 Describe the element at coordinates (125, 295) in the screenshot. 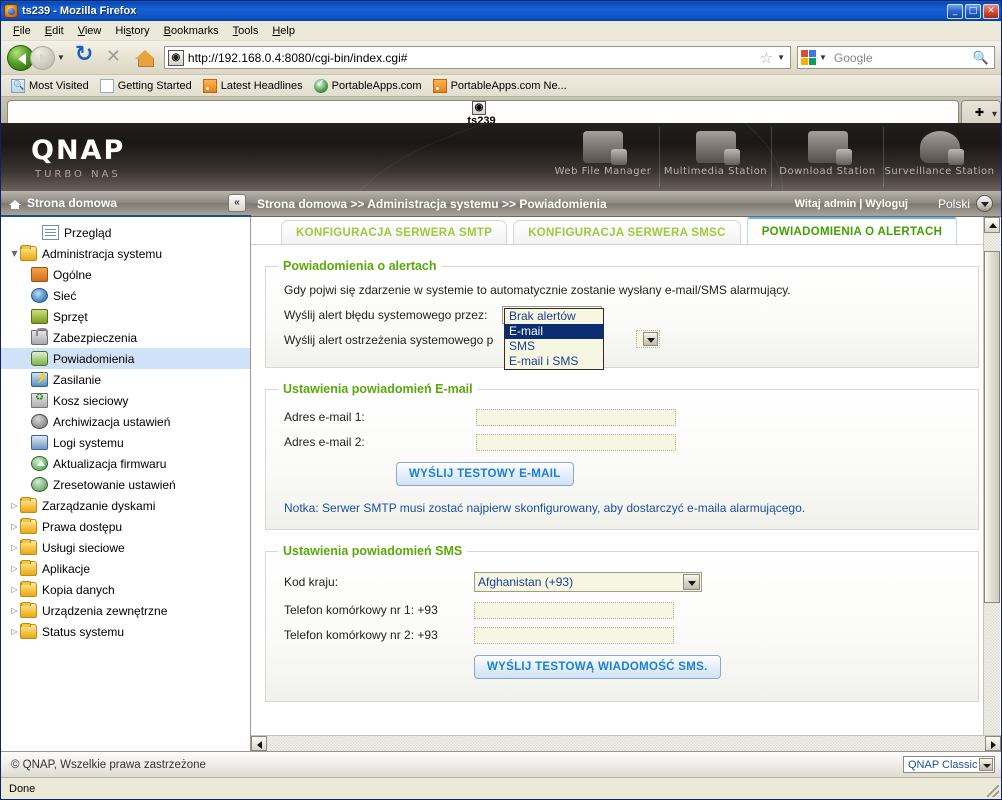

I see `sidebar-item-siec: Sieć` at that location.